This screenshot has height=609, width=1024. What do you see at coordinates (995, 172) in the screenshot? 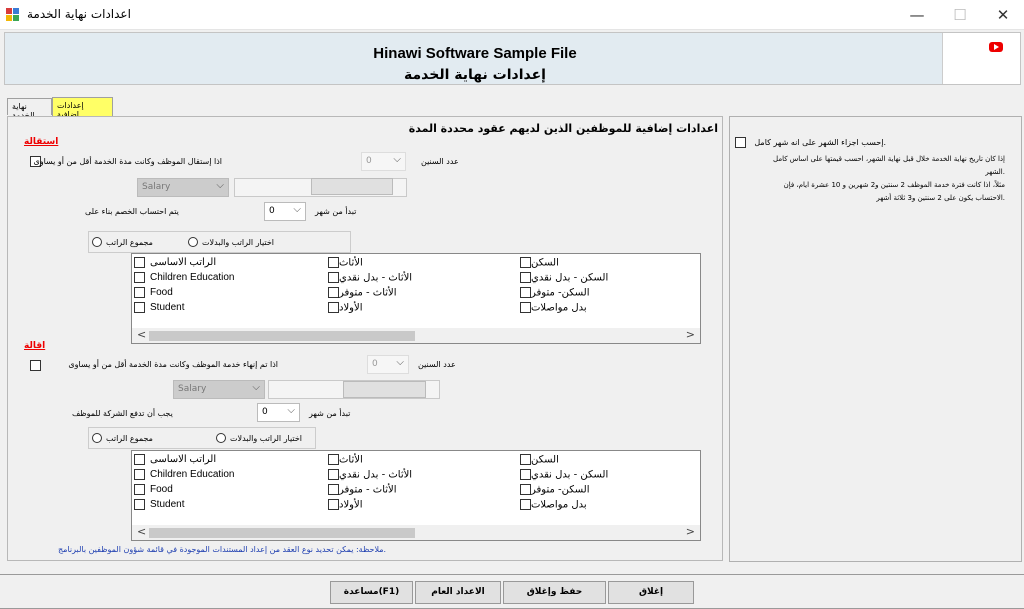
I see `explanation-line: الشهر.` at bounding box center [995, 172].